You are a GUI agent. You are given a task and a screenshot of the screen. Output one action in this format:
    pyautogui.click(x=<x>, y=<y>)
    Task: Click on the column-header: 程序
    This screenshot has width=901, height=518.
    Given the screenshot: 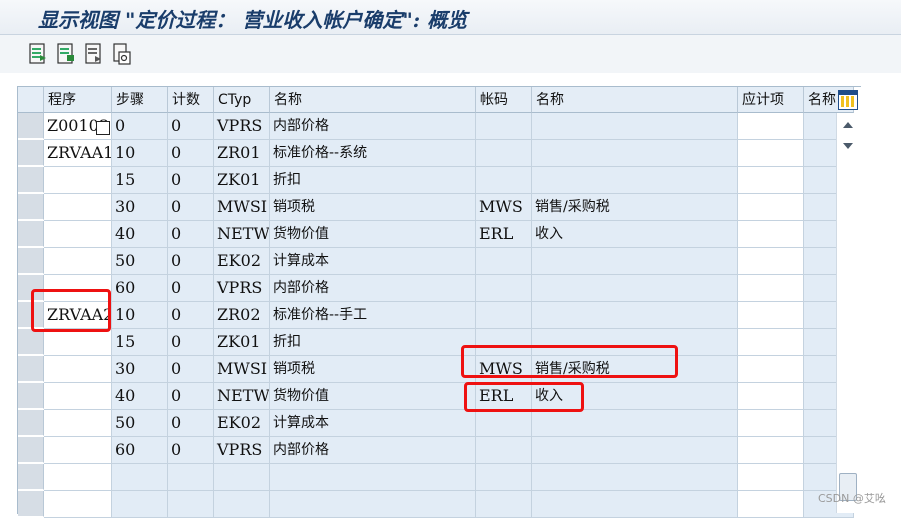 What is the action you would take?
    pyautogui.click(x=78, y=100)
    